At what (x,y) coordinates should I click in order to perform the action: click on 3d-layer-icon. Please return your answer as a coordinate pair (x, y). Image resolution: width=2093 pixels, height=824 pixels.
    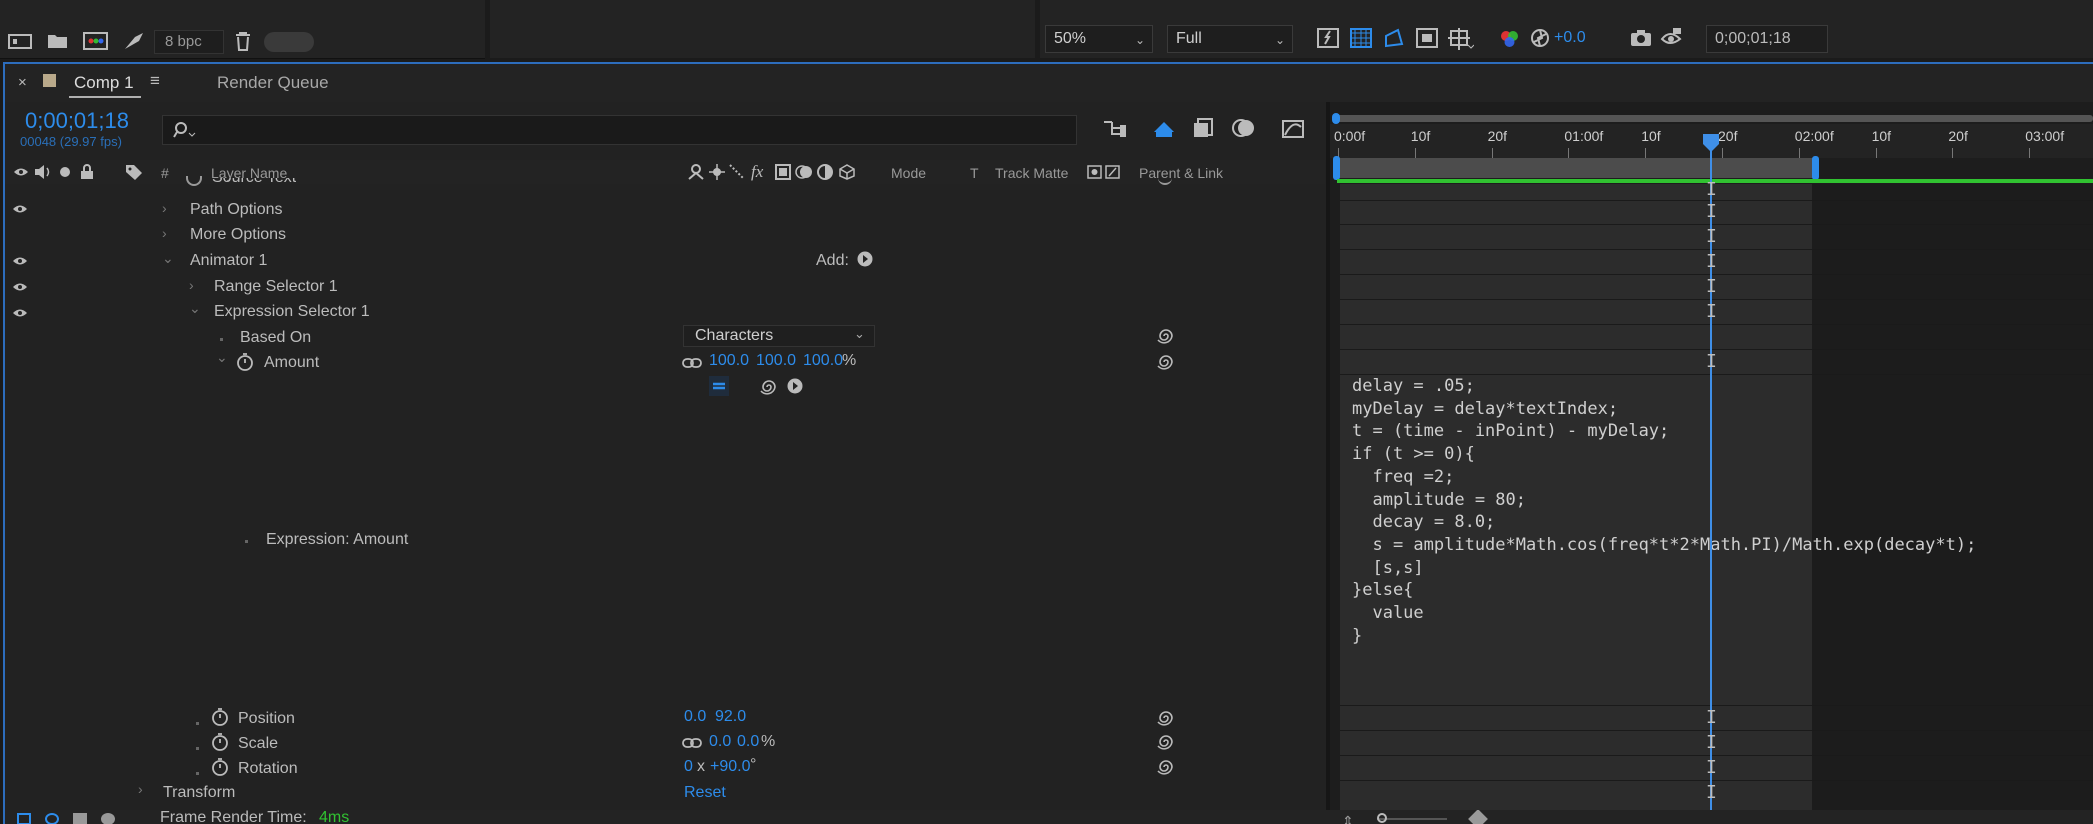
    Looking at the image, I should click on (847, 172).